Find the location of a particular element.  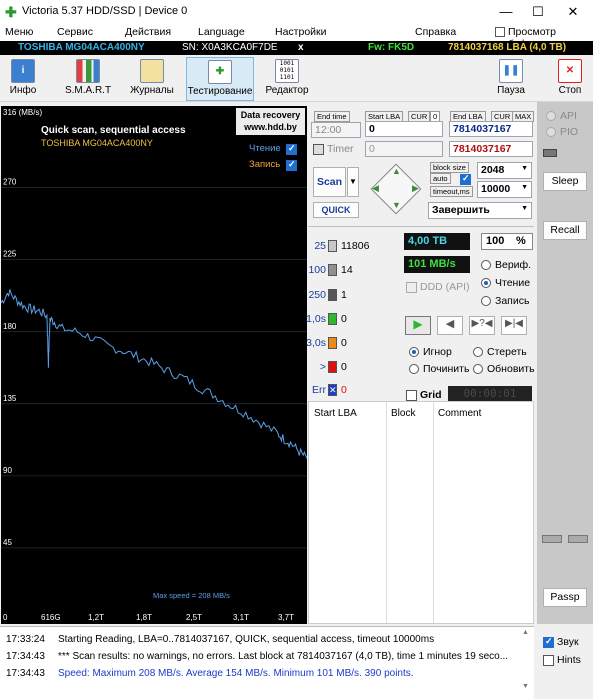

repair-label: Починить is located at coordinates (446, 369).